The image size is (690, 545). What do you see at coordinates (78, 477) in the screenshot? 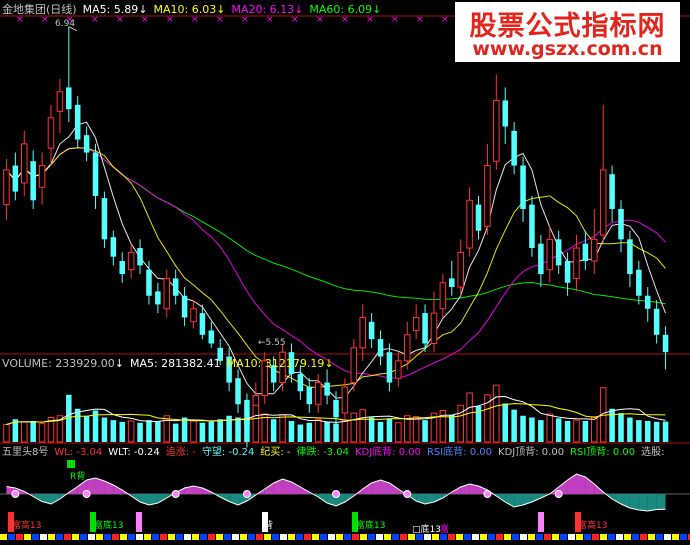
I see `signal-r-bei: R背` at bounding box center [78, 477].